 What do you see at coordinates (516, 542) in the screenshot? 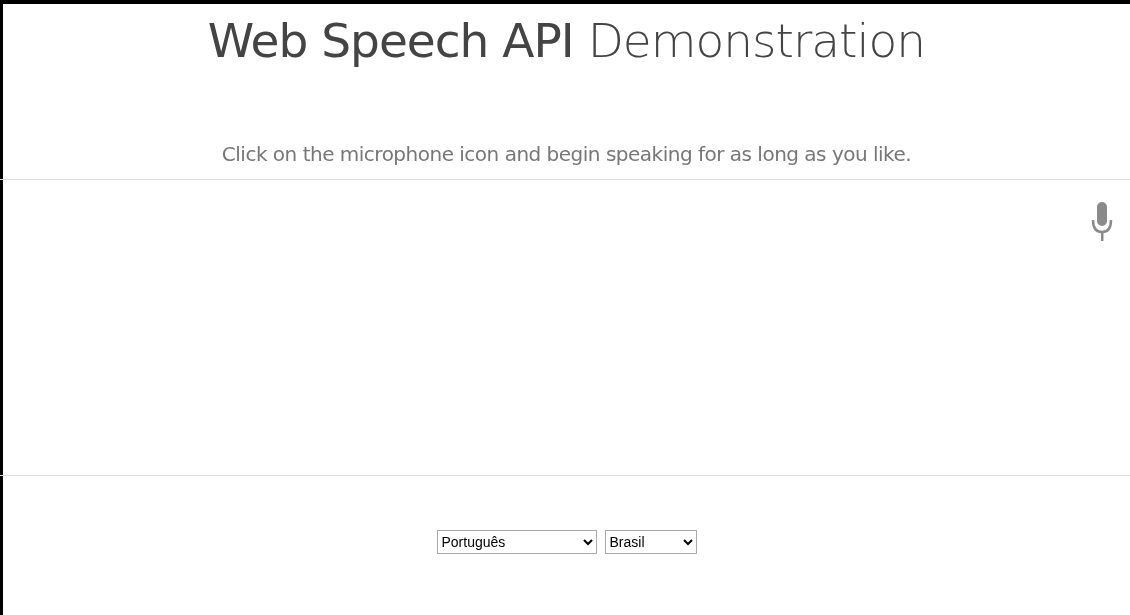
I see `dropdown: Português` at bounding box center [516, 542].